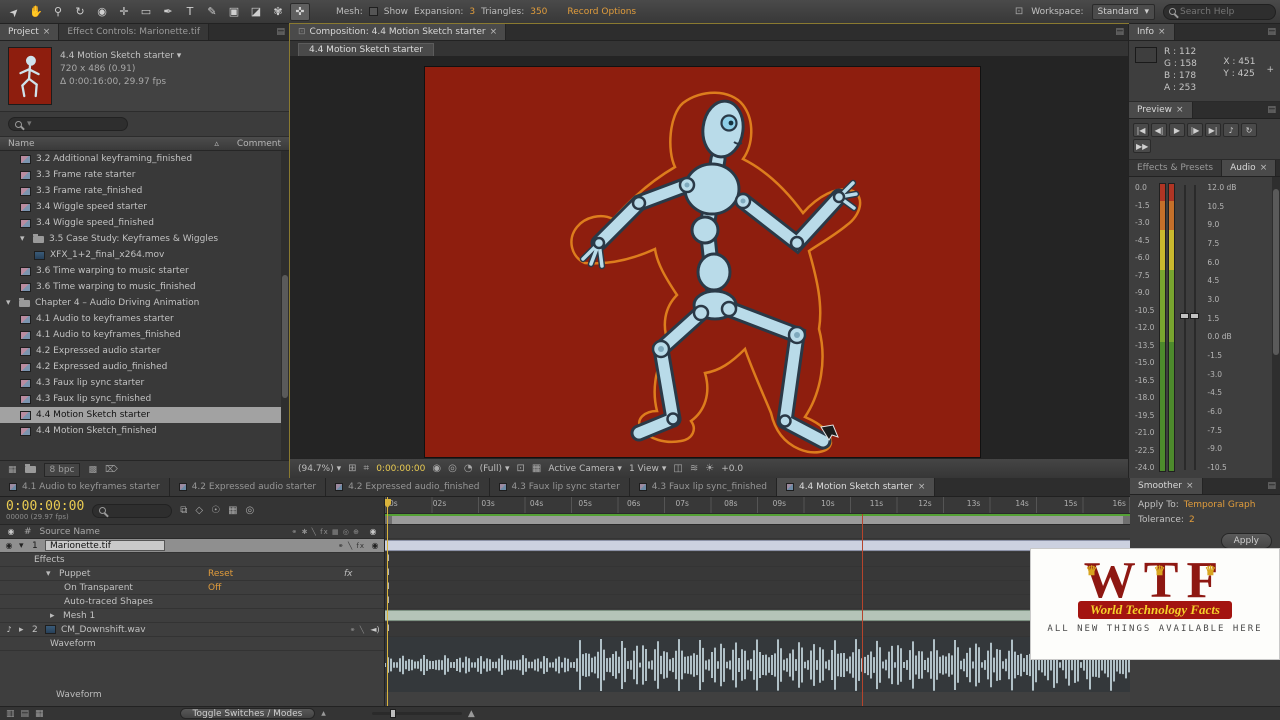  I want to click on mesh-row: ▸ Mesh 1, so click(192, 616).